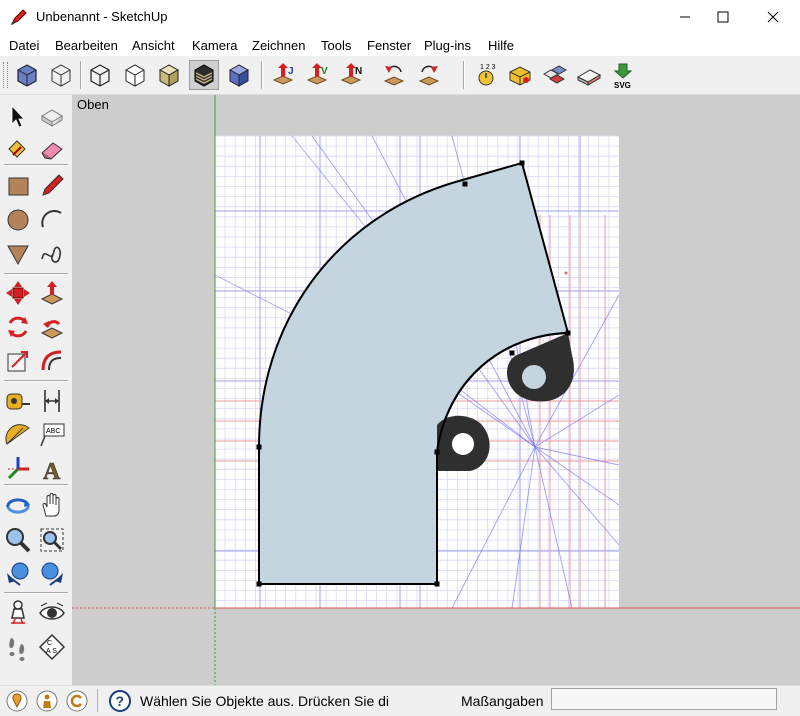 The width and height of the screenshot is (800, 716). What do you see at coordinates (566, 273) in the screenshot?
I see `guide-point` at bounding box center [566, 273].